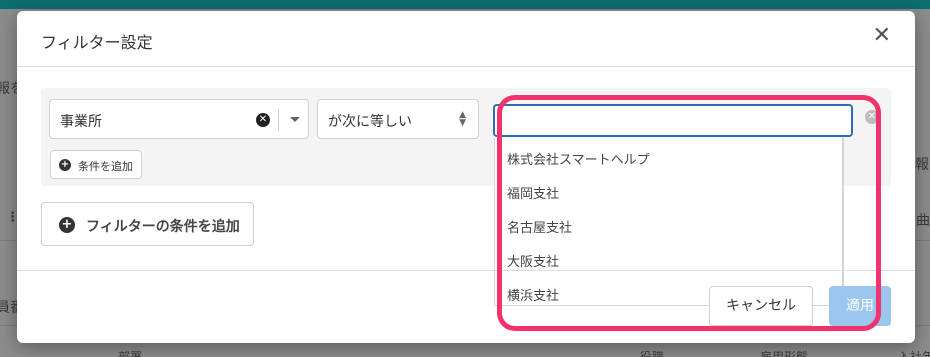  Describe the element at coordinates (466, 270) in the screenshot. I see `footer-divider` at that location.